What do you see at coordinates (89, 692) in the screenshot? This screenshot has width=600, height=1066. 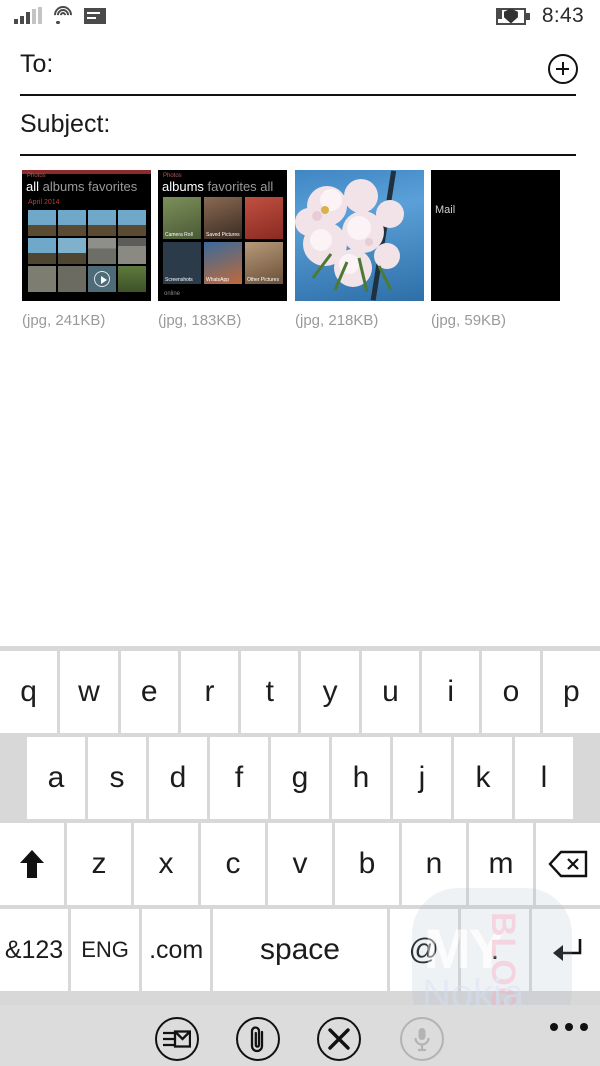 I see `key-w: w` at bounding box center [89, 692].